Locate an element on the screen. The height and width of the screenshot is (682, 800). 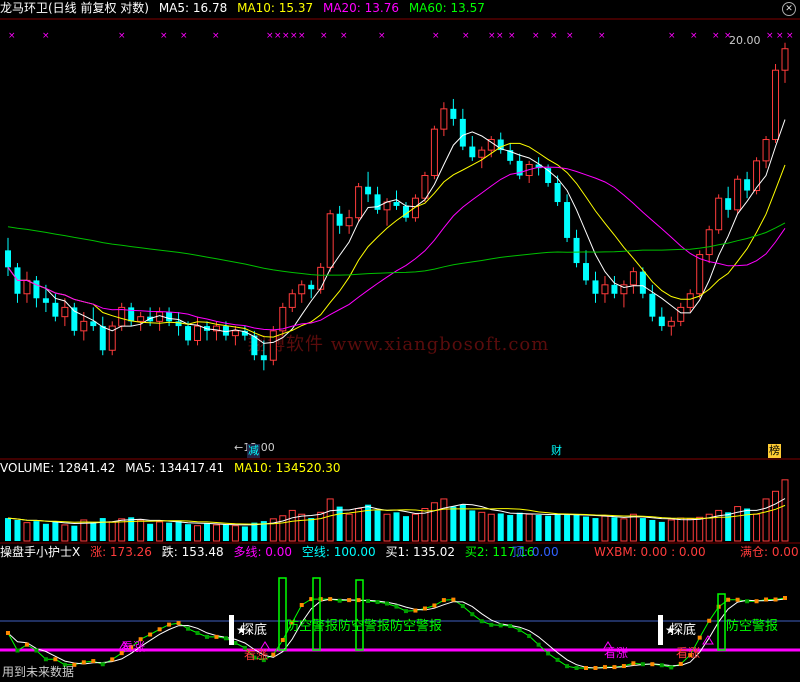
indicator-zhang: 涨: 173.26 is located at coordinates (121, 552).